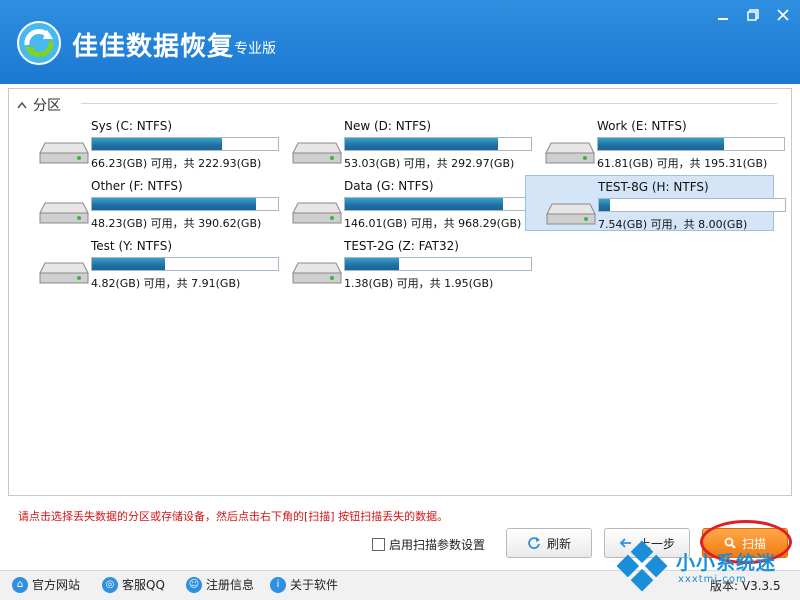  Describe the element at coordinates (378, 544) in the screenshot. I see `scan-params-checkbox` at that location.